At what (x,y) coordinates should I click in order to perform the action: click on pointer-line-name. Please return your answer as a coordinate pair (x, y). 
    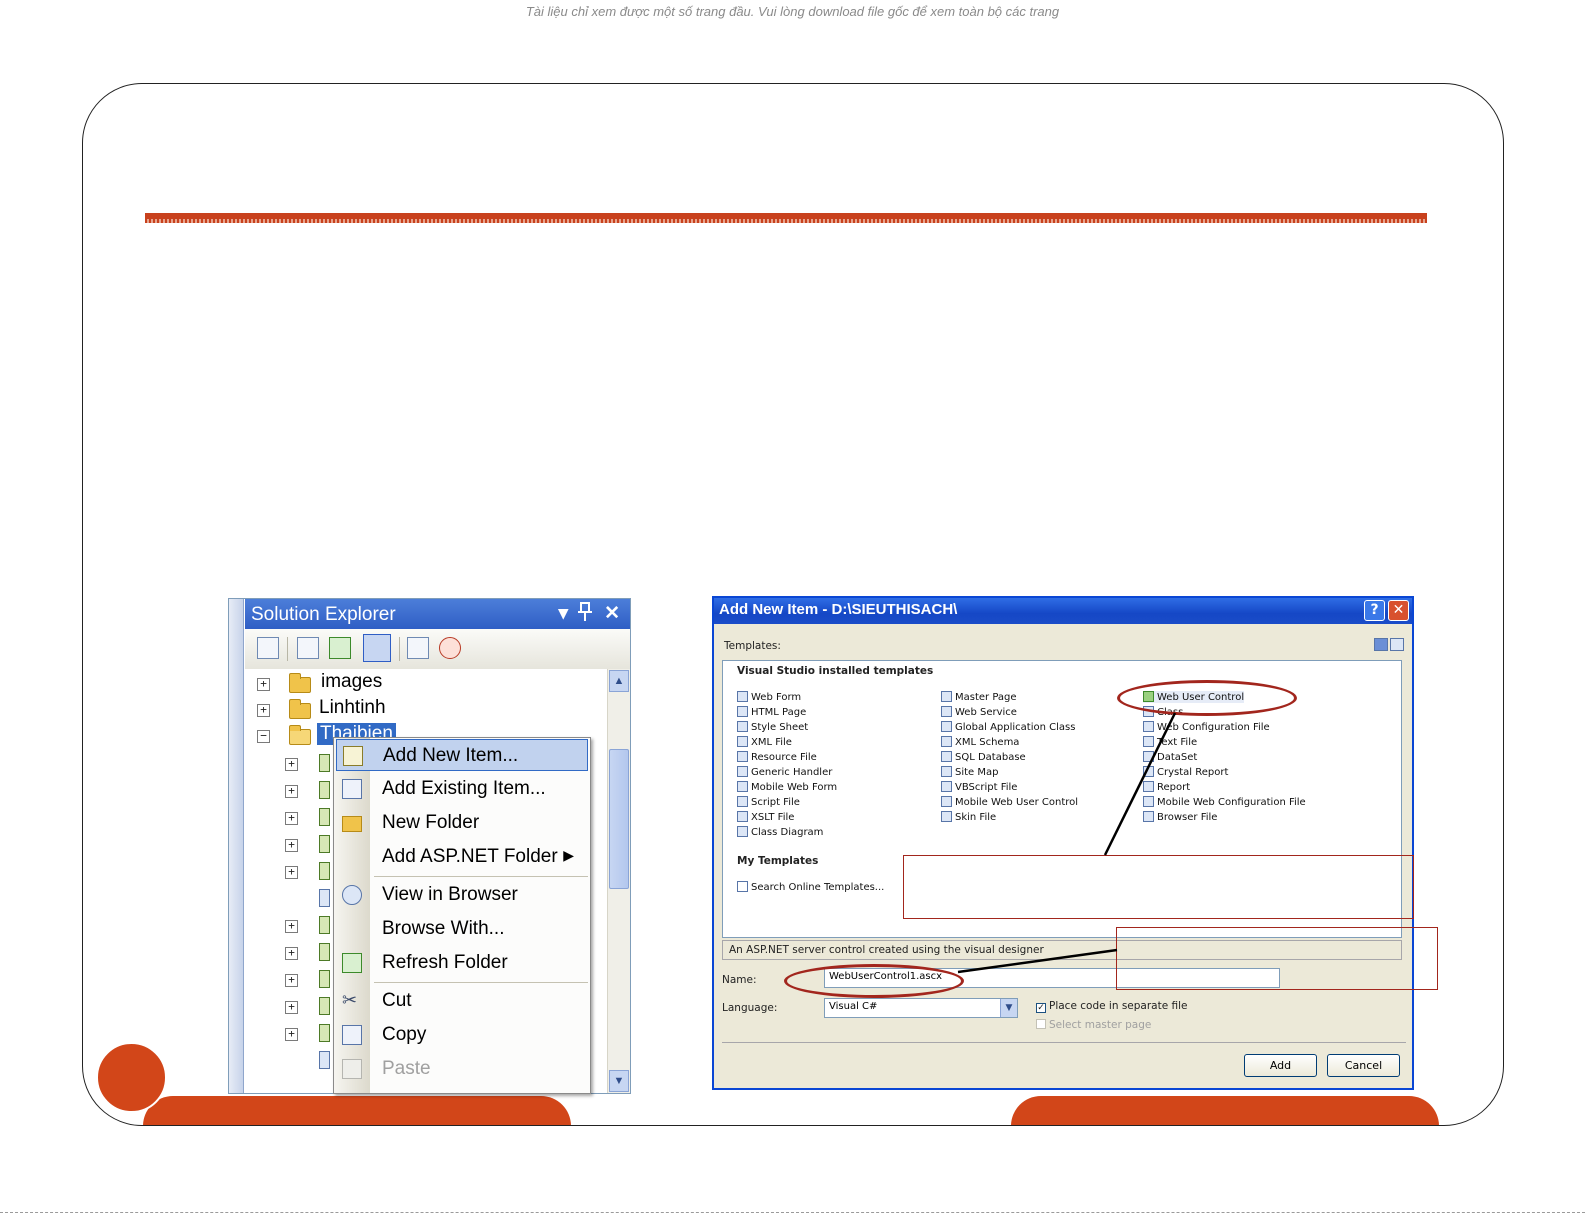
    Looking at the image, I should click on (1037, 961).